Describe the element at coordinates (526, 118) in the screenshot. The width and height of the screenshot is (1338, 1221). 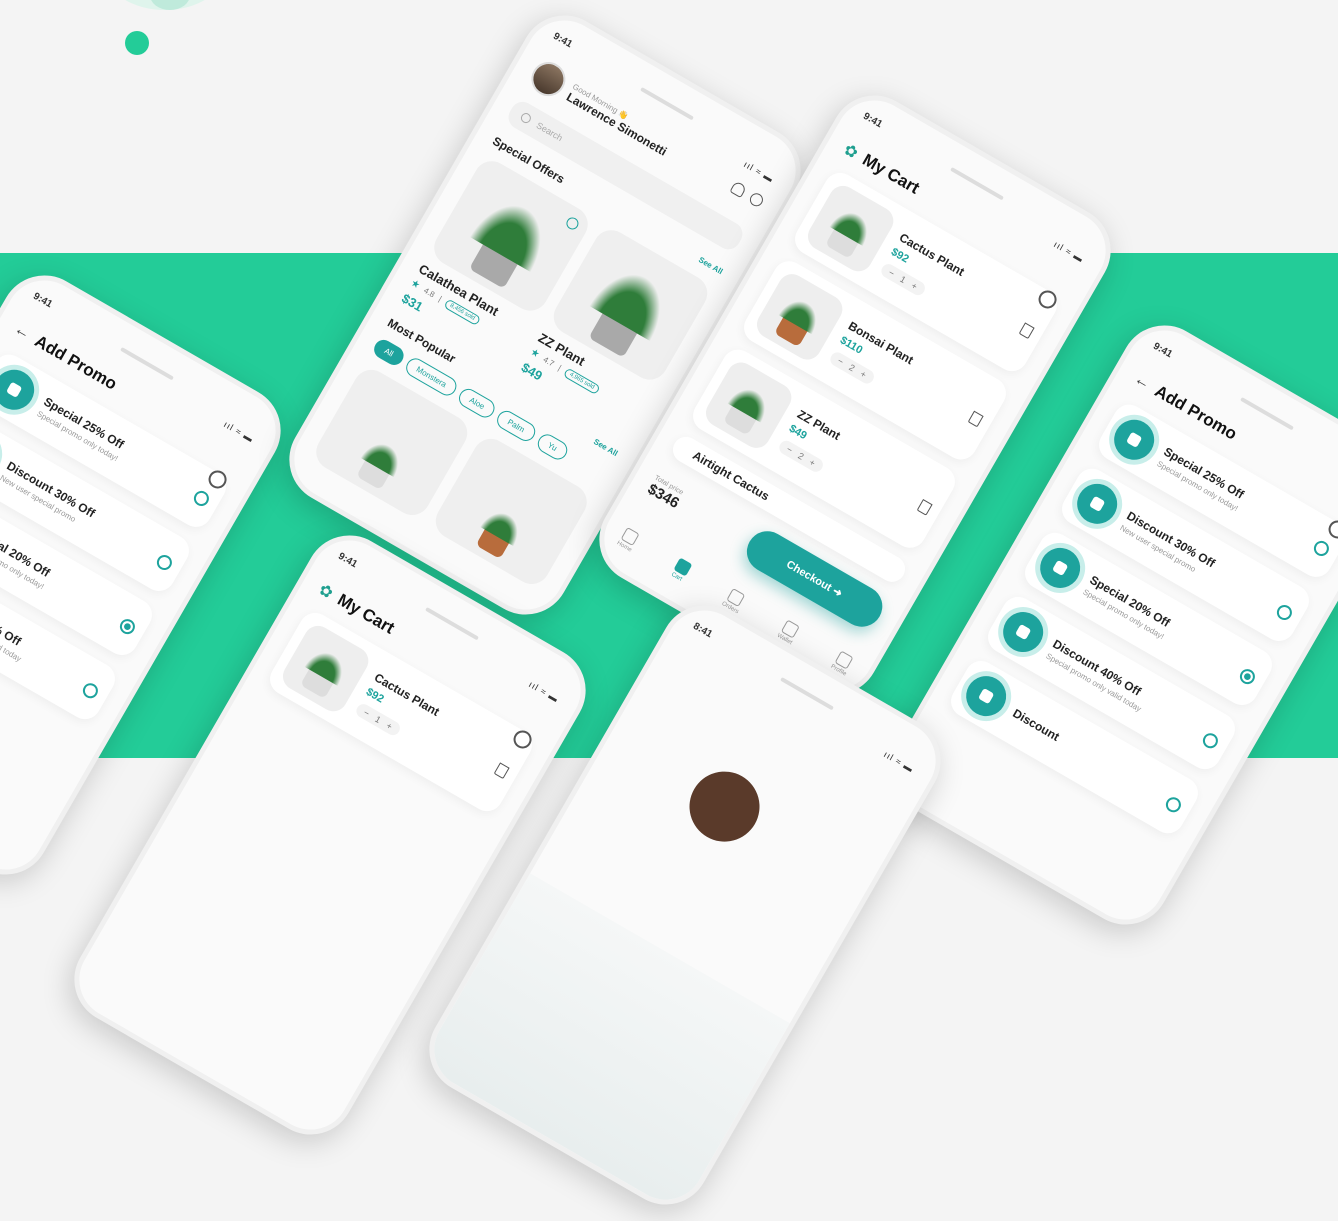
I see `search-icon` at that location.